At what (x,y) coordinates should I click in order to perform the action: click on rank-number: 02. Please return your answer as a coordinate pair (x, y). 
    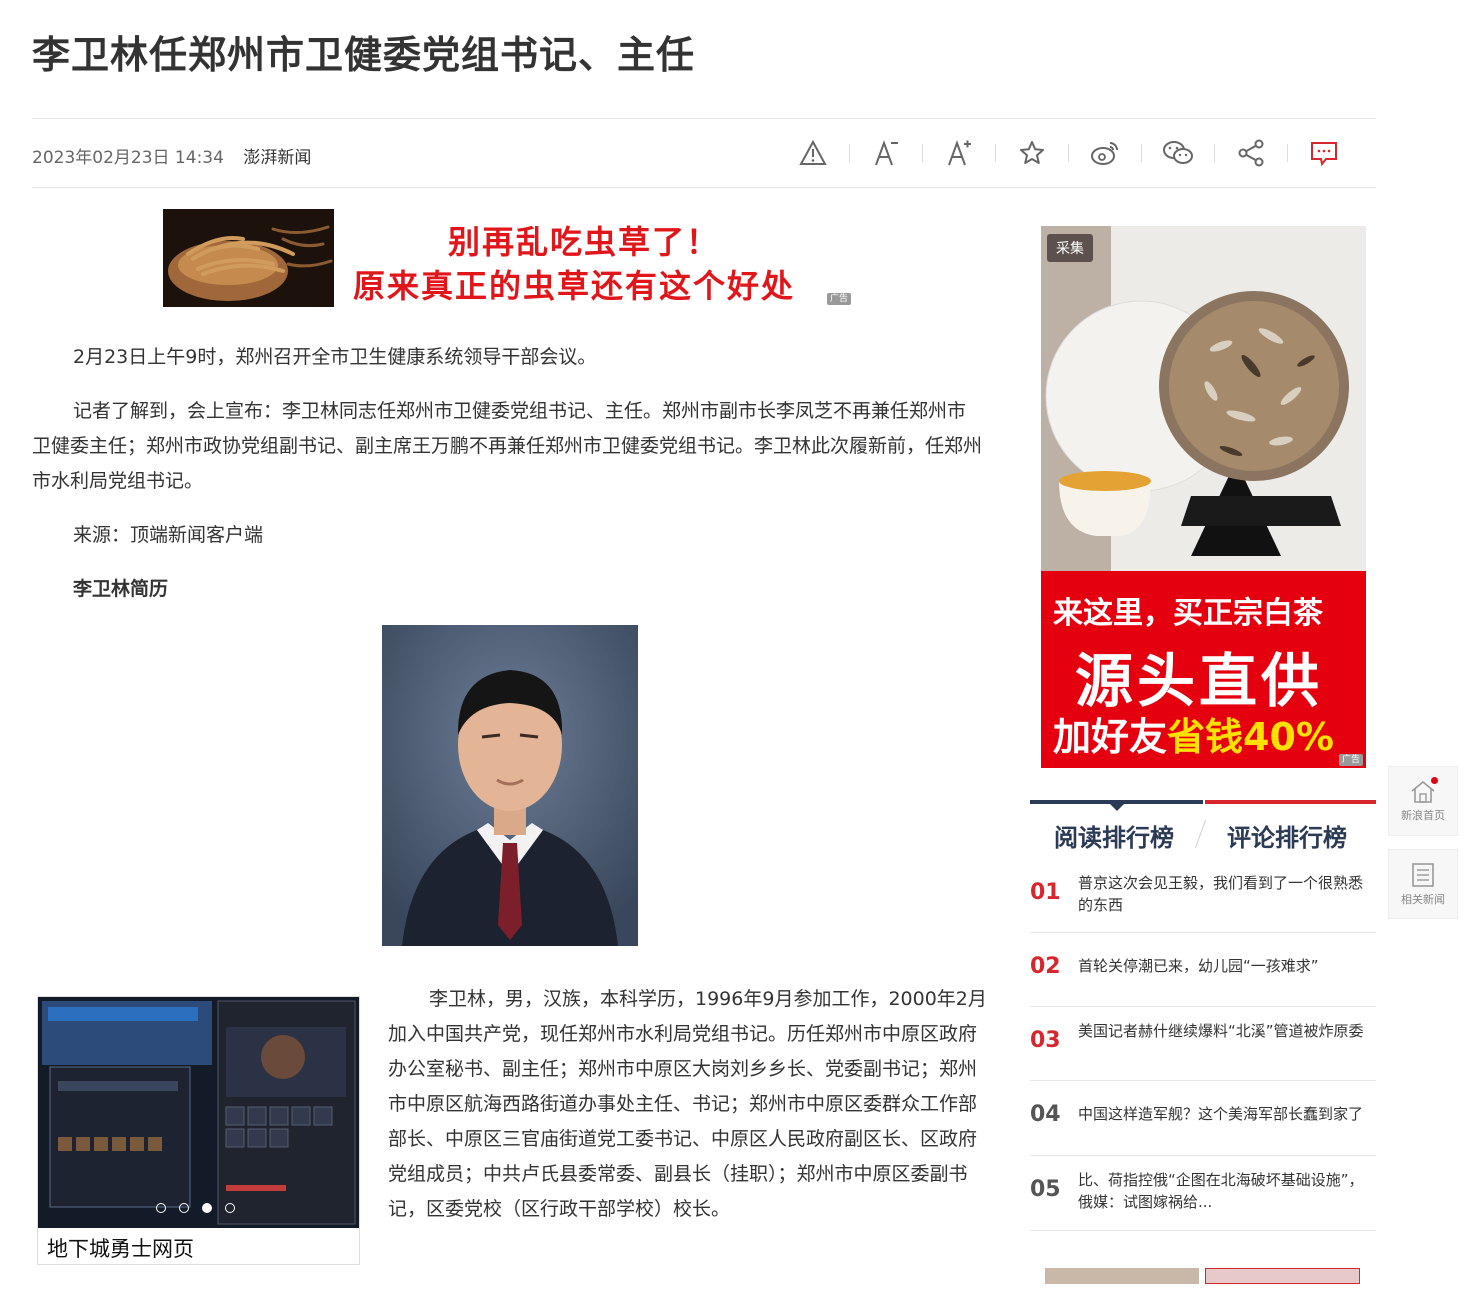
    Looking at the image, I should click on (1045, 966).